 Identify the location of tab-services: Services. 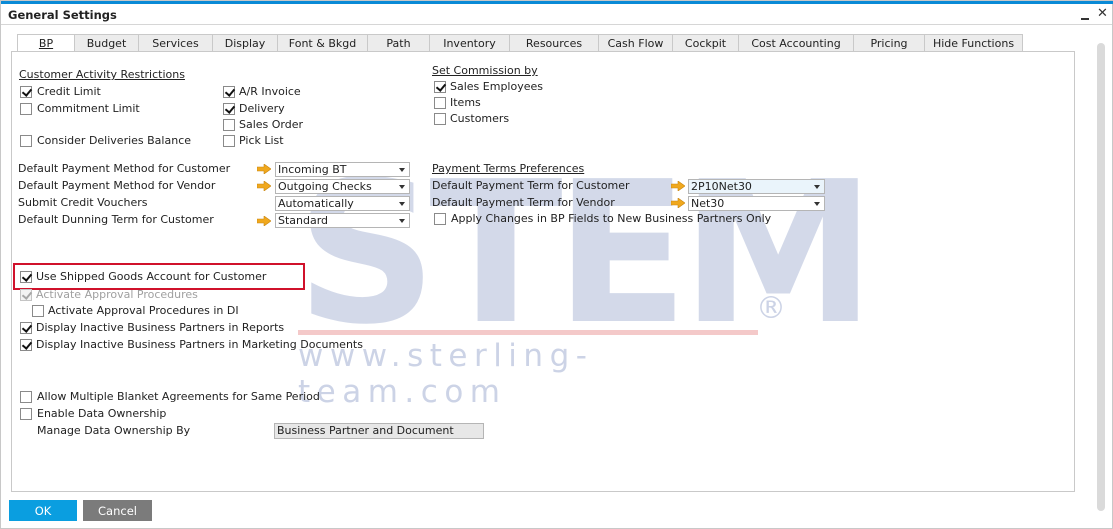
(176, 43).